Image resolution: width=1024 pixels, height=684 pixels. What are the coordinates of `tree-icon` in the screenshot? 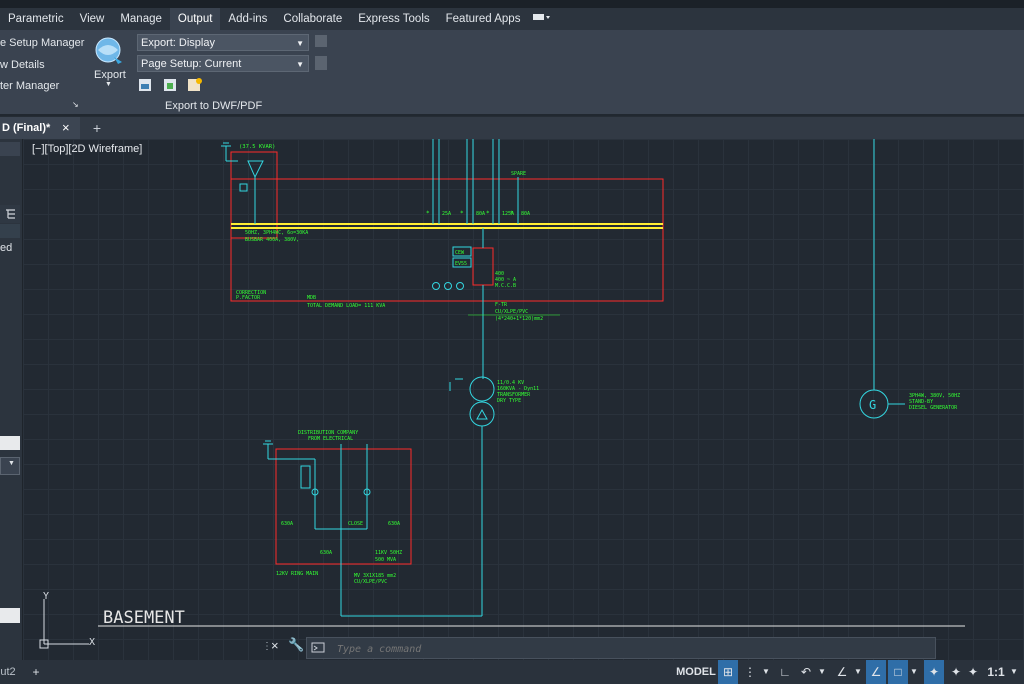 It's located at (10, 214).